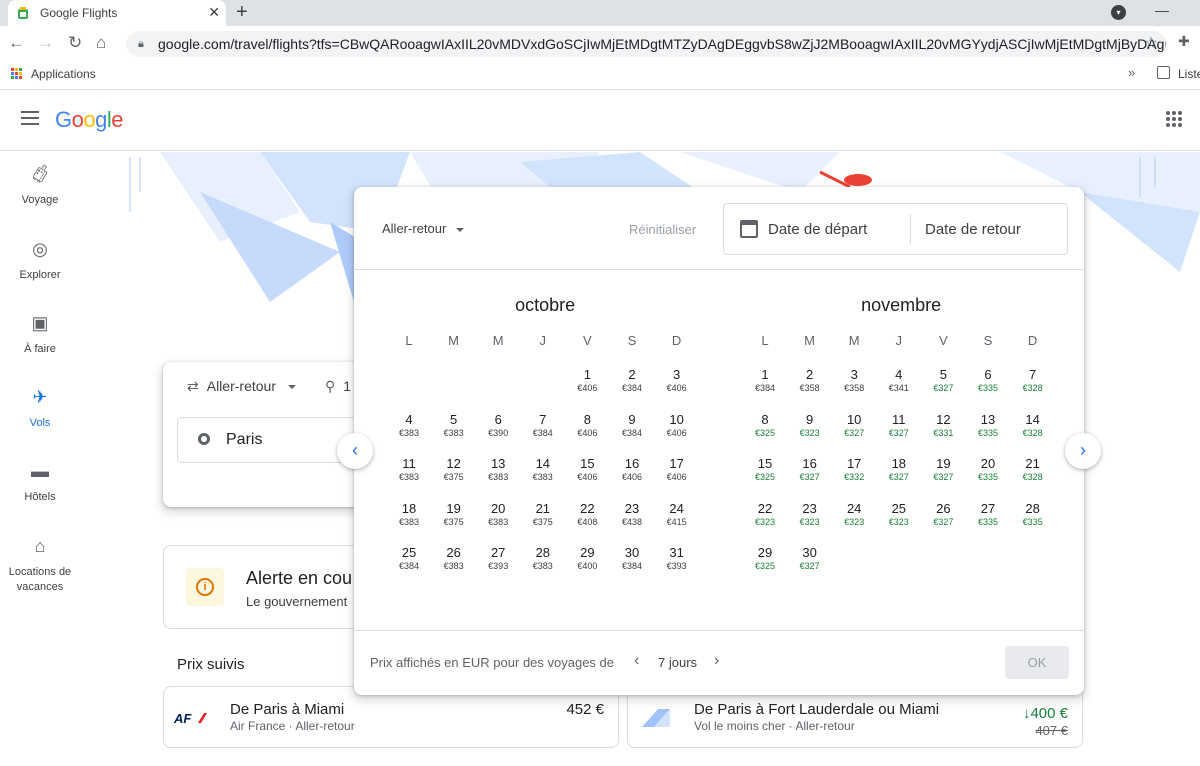  I want to click on calendar-day: 28 €335, so click(1033, 514).